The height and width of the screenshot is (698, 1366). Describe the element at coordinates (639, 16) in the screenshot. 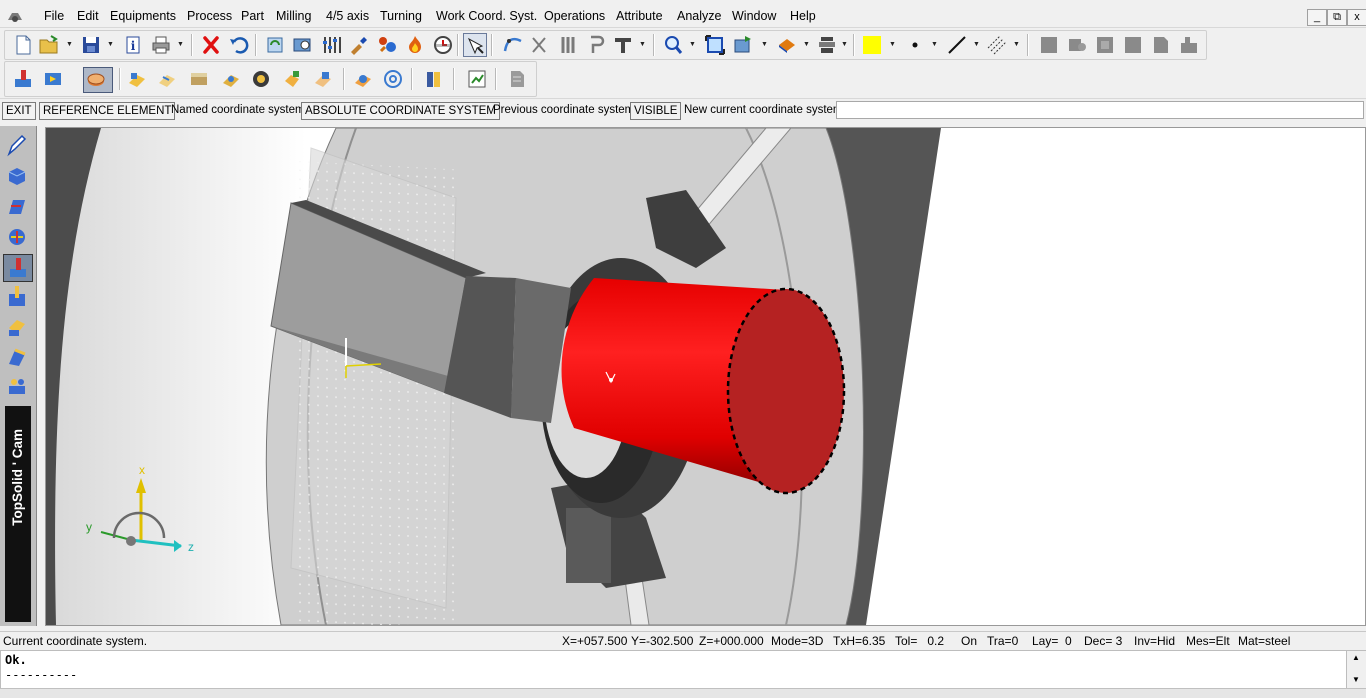

I see `menu-attribute: Attribute` at that location.